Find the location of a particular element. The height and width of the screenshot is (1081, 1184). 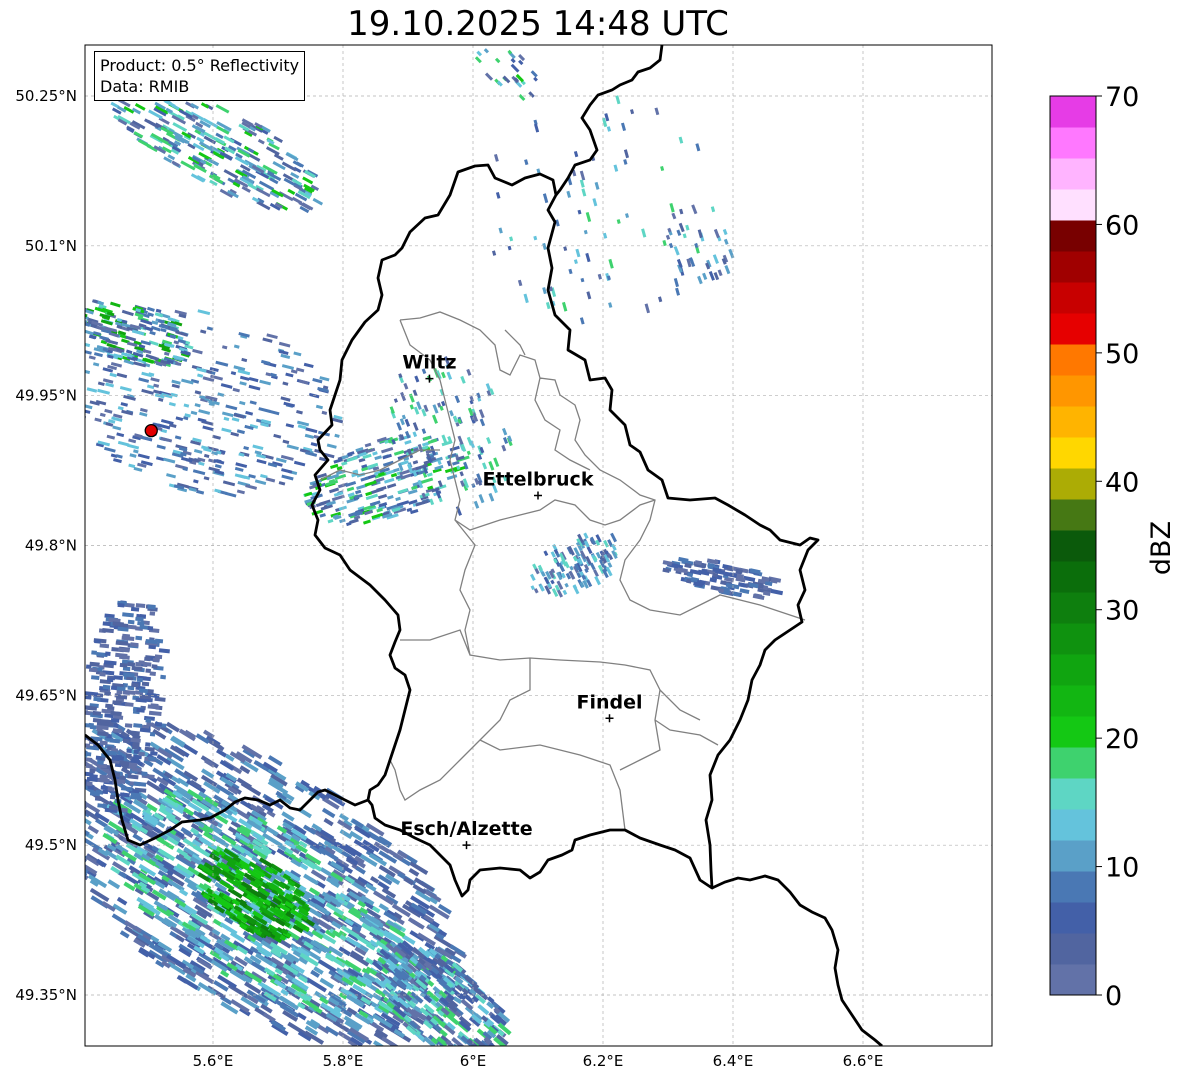

colorbar-tick-label: 60 is located at coordinates (1122, 225).